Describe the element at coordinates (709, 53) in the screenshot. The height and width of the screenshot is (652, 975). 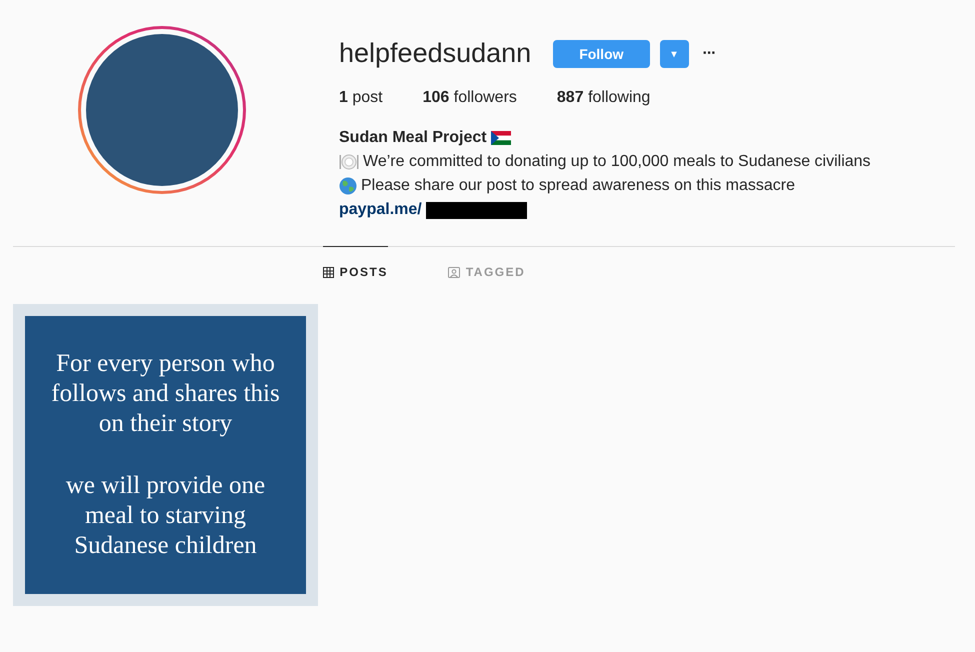
I see `more-button: ···` at that location.